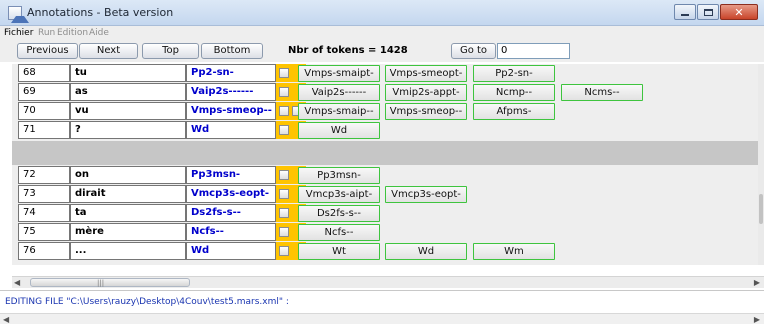 The height and width of the screenshot is (324, 764). Describe the element at coordinates (231, 92) in the screenshot. I see `token-tag: Vaip2s------` at that location.